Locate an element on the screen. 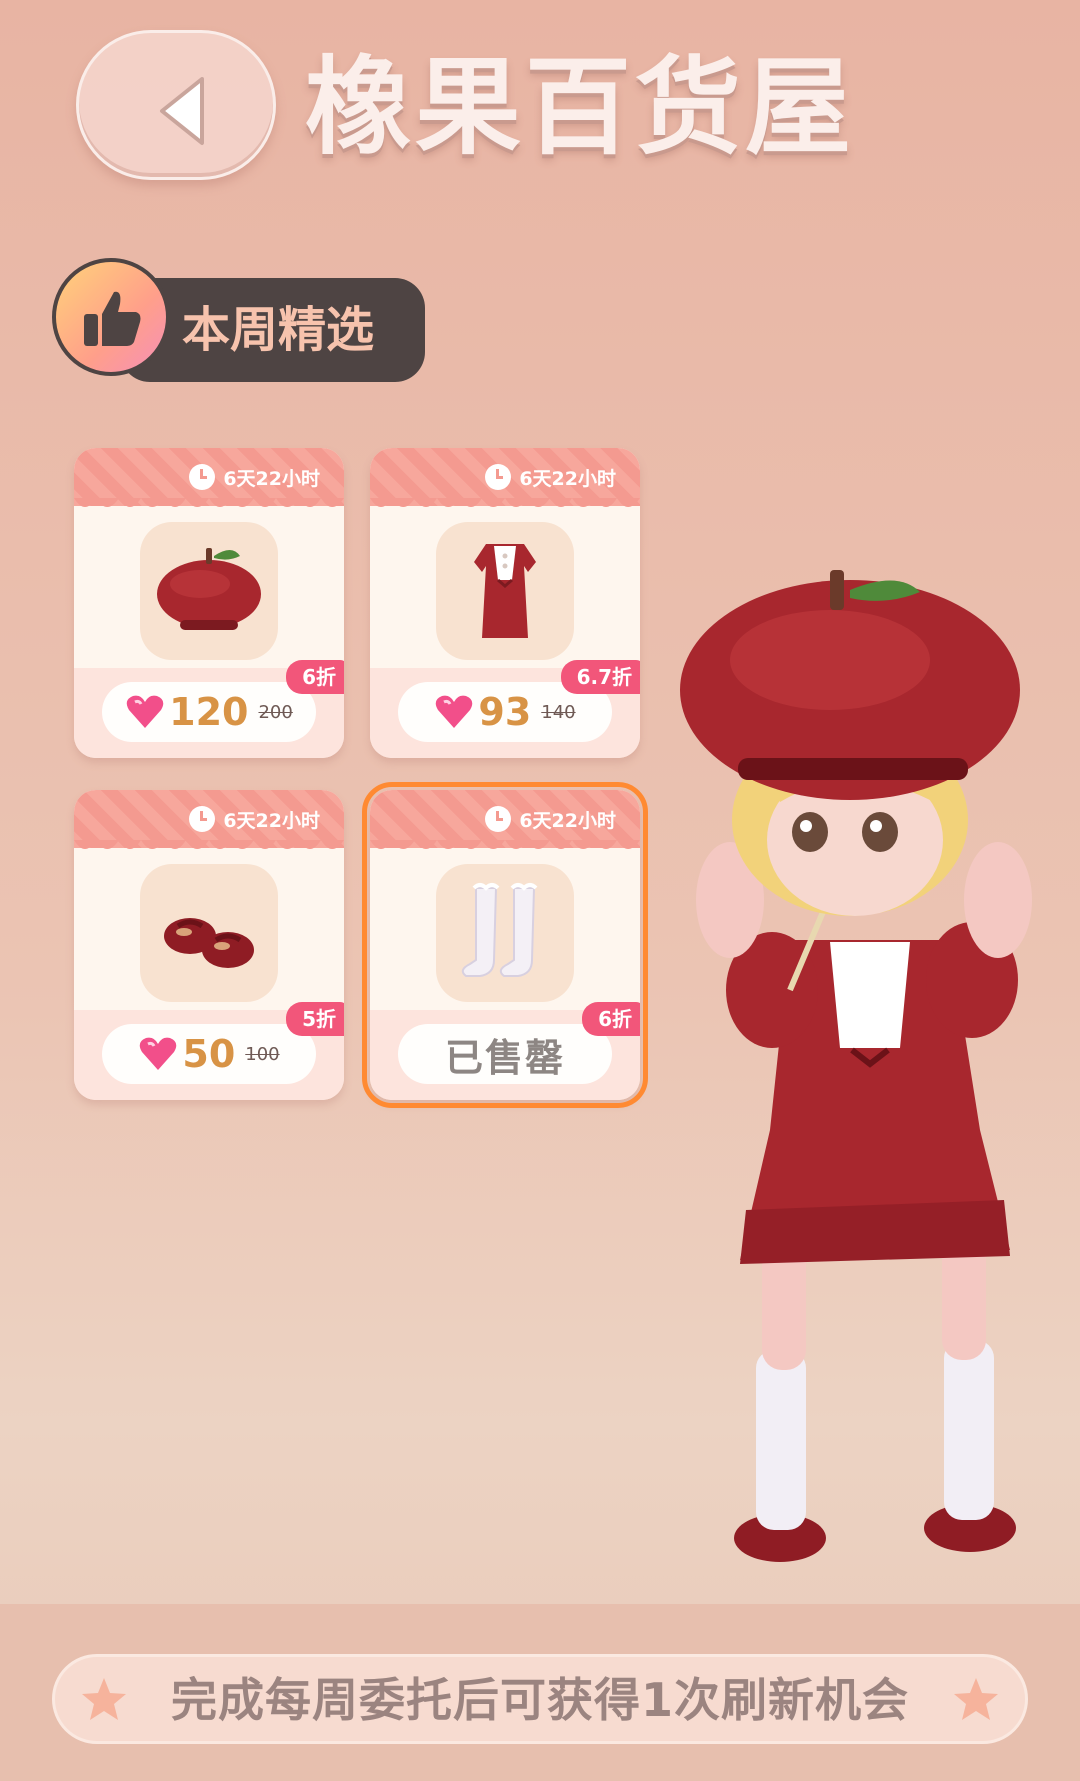 This screenshot has width=1080, height=1781. footer: 完成每周委托后可获得1次刷新机会 is located at coordinates (540, 1692).